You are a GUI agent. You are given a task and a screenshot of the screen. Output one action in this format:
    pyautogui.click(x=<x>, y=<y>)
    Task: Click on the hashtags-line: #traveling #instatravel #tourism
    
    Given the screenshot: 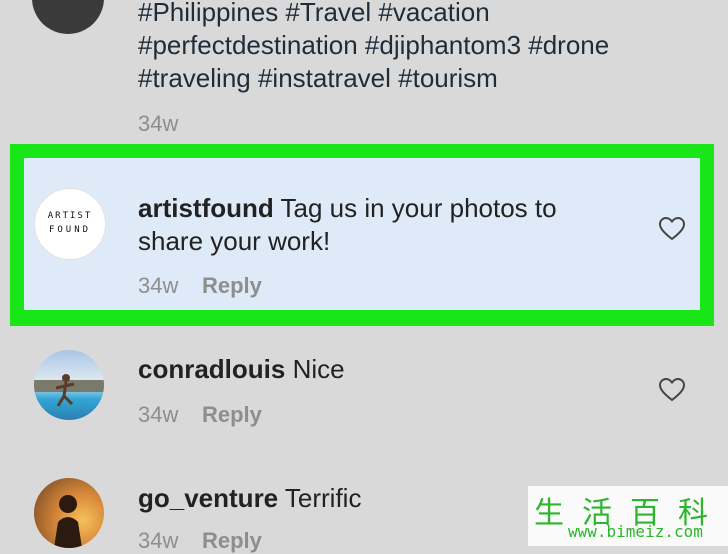 What is the action you would take?
    pyautogui.click(x=318, y=78)
    